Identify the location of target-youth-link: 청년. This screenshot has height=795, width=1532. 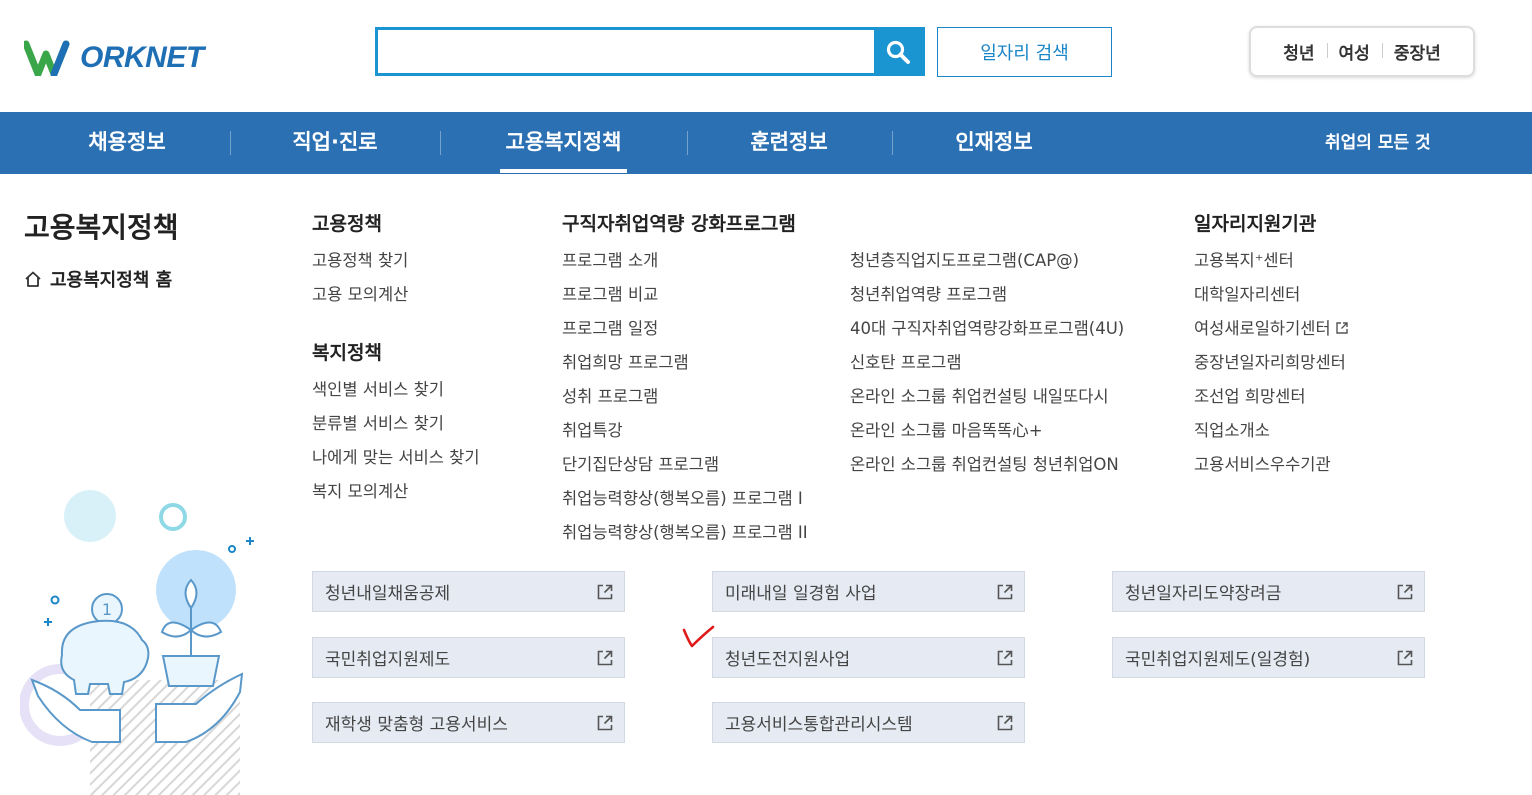
(1298, 51).